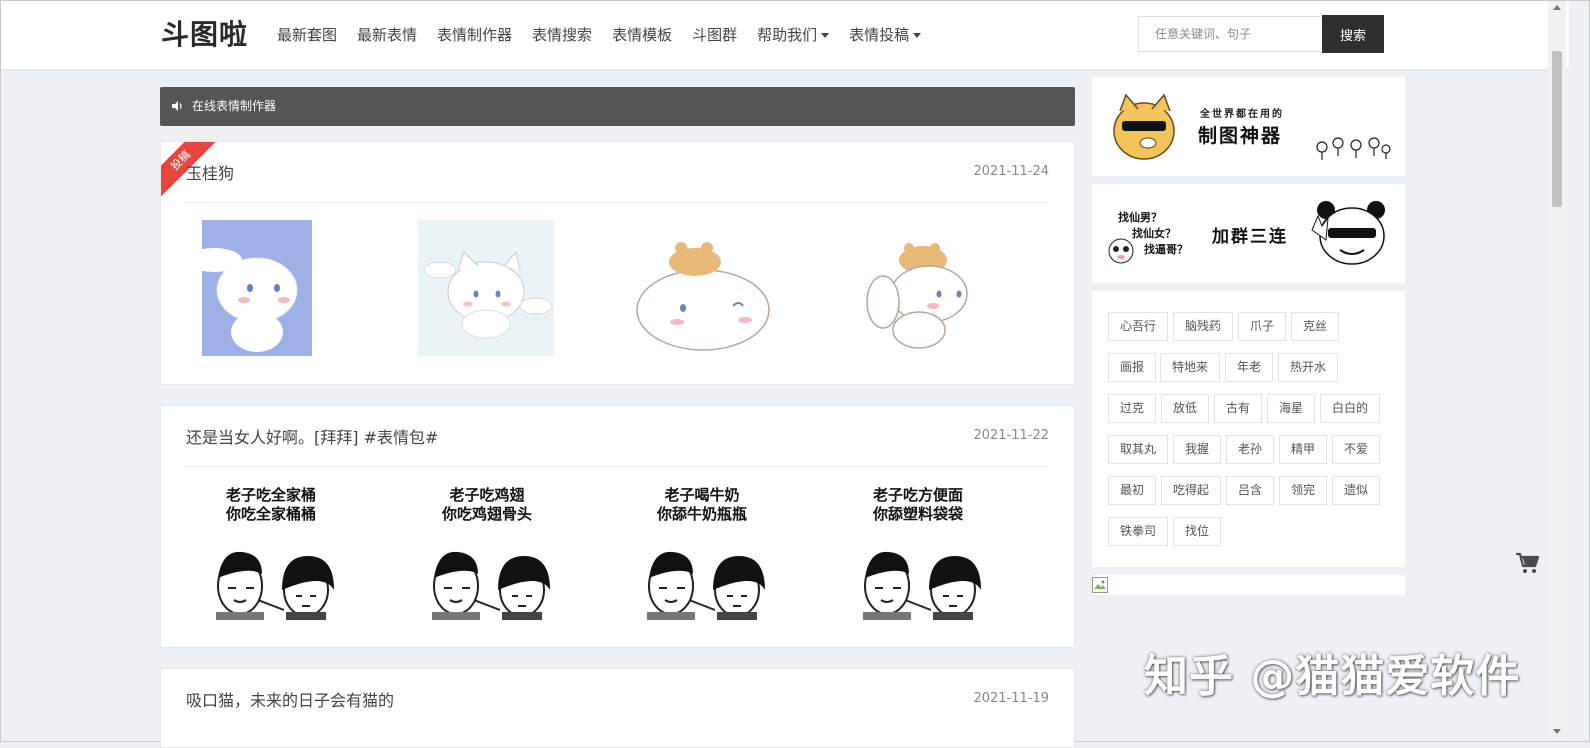 The height and width of the screenshot is (748, 1590). Describe the element at coordinates (290, 699) in the screenshot. I see `post-title: 吸口猫，未来的日子会有猫的` at that location.